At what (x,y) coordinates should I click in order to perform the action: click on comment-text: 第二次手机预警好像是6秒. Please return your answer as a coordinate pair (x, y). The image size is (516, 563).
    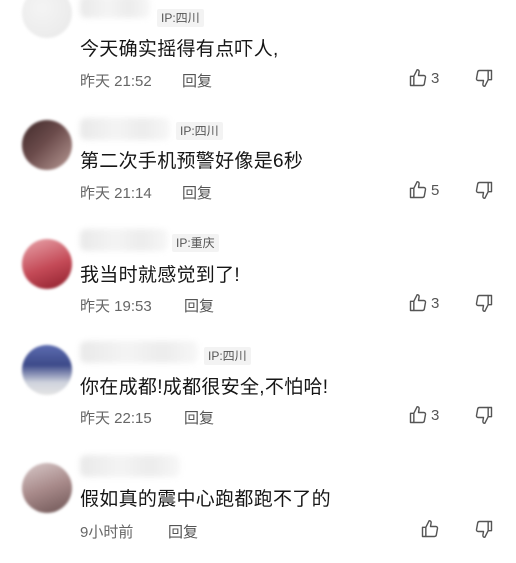
    Looking at the image, I should click on (192, 161).